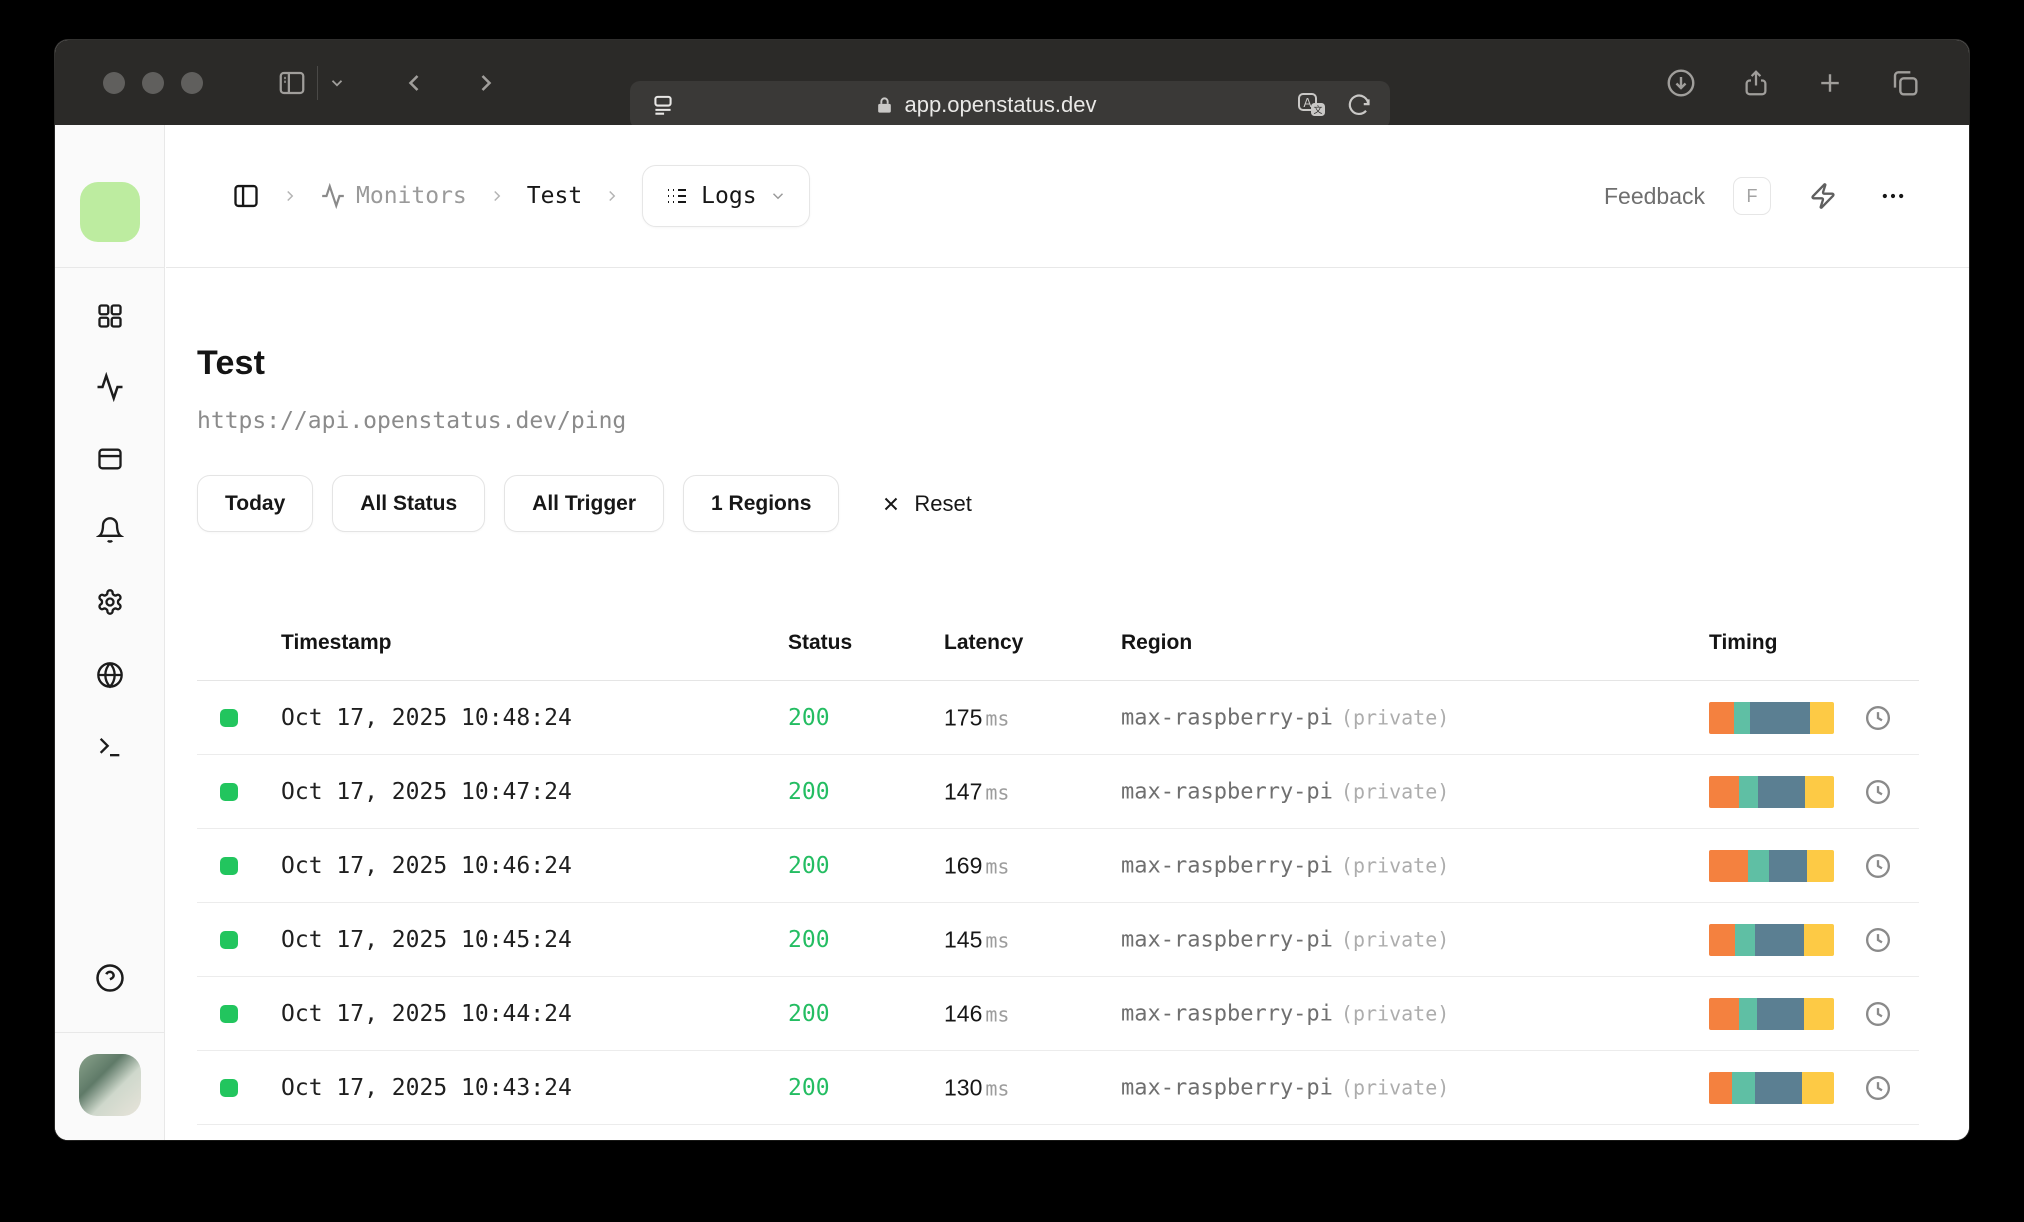 The height and width of the screenshot is (1222, 2024). Describe the element at coordinates (426, 939) in the screenshot. I see `timestamp-cell: Oct 17, 2025 10:45:24` at that location.